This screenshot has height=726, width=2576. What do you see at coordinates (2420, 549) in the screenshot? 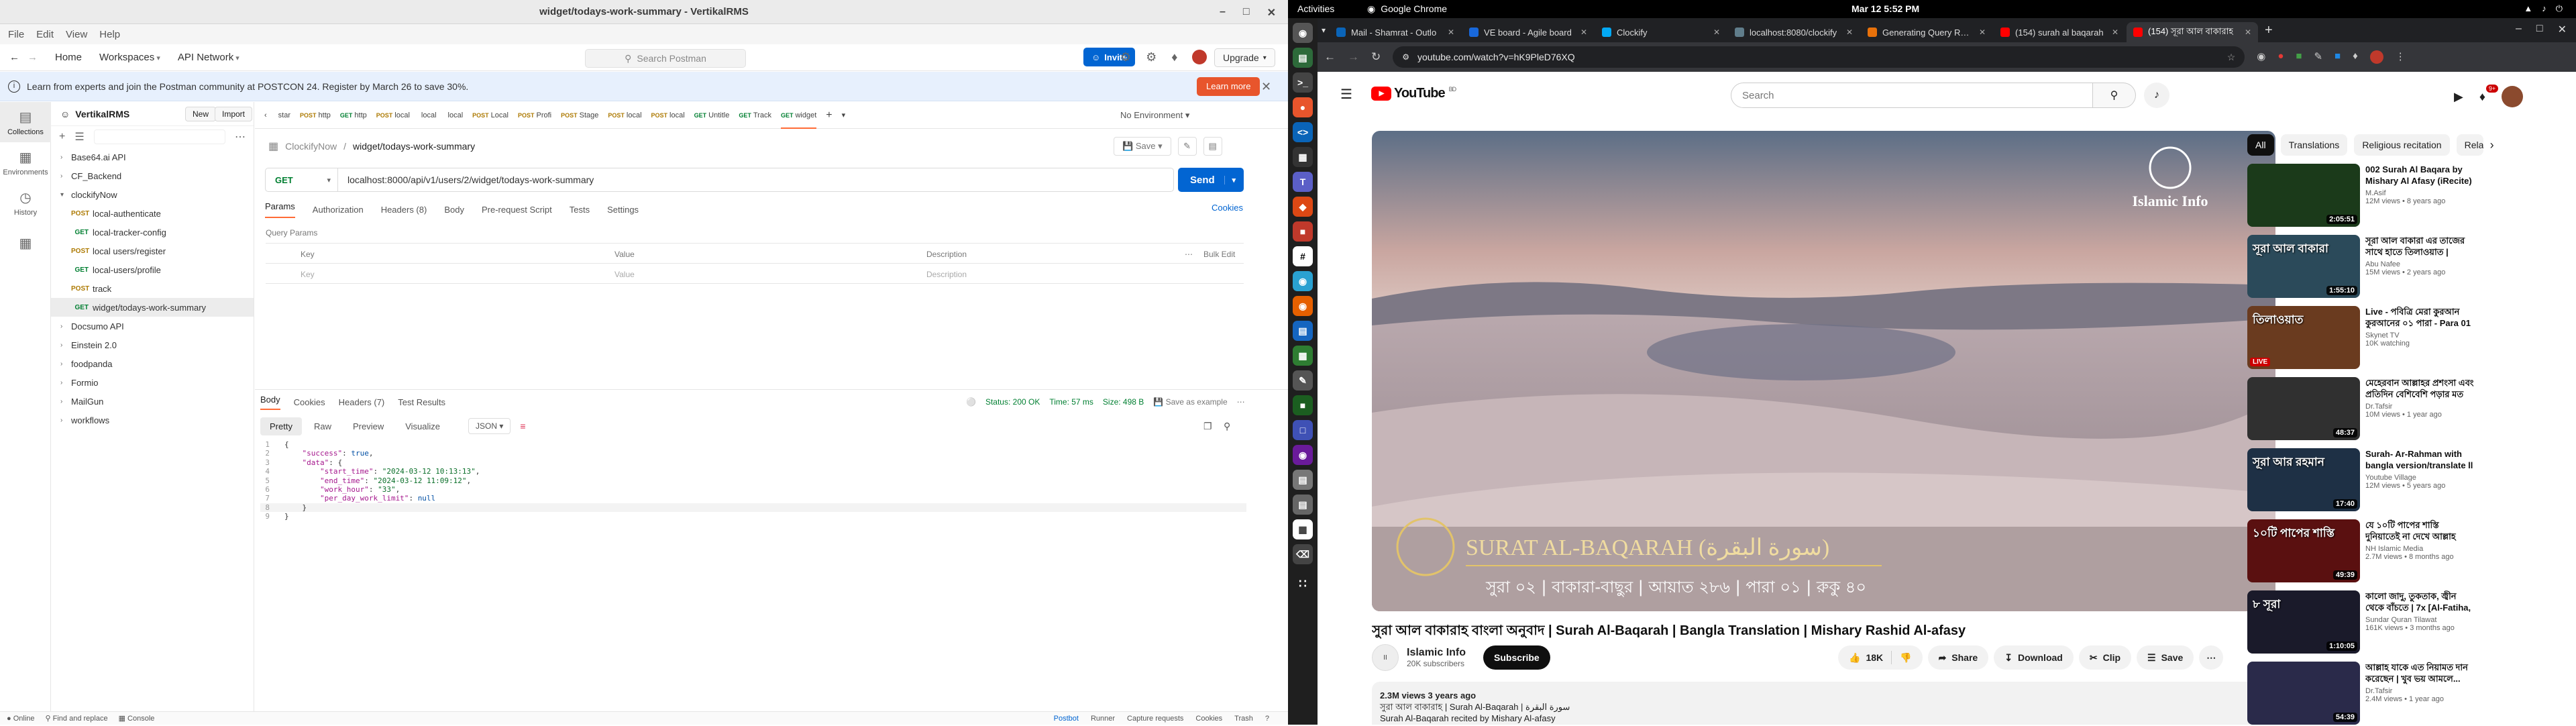
I see `channel-name: NH Islamic Media` at bounding box center [2420, 549].